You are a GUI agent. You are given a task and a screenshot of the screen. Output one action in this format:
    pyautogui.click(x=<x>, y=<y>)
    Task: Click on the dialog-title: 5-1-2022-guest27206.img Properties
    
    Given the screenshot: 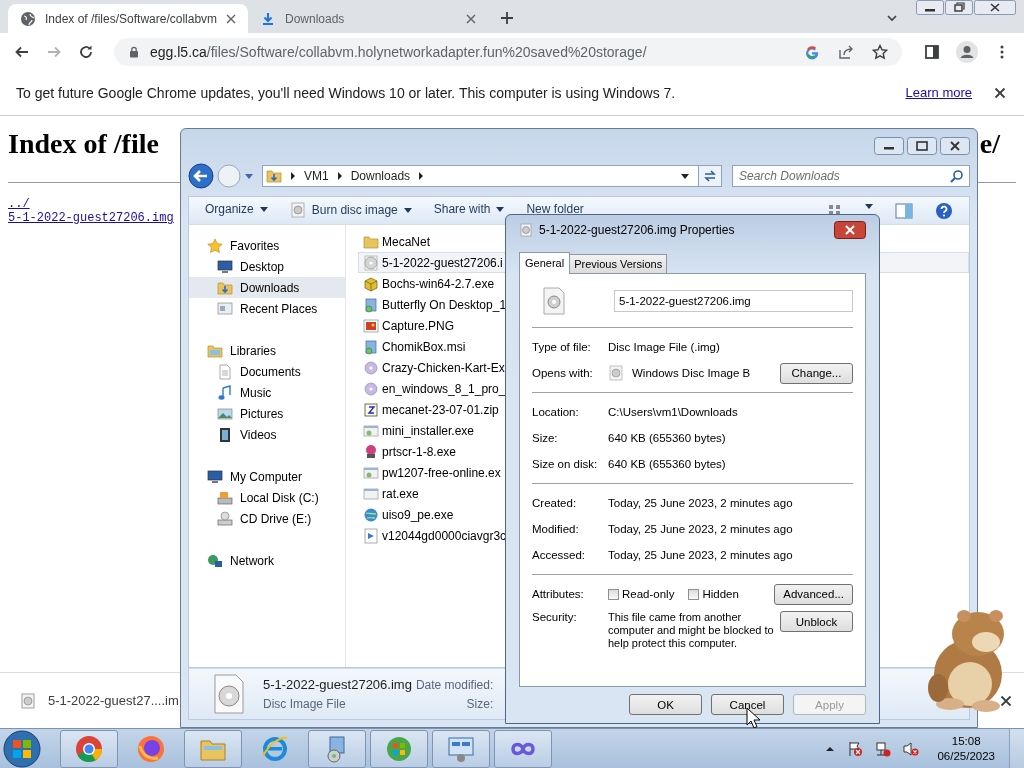 What is the action you would take?
    pyautogui.click(x=637, y=230)
    